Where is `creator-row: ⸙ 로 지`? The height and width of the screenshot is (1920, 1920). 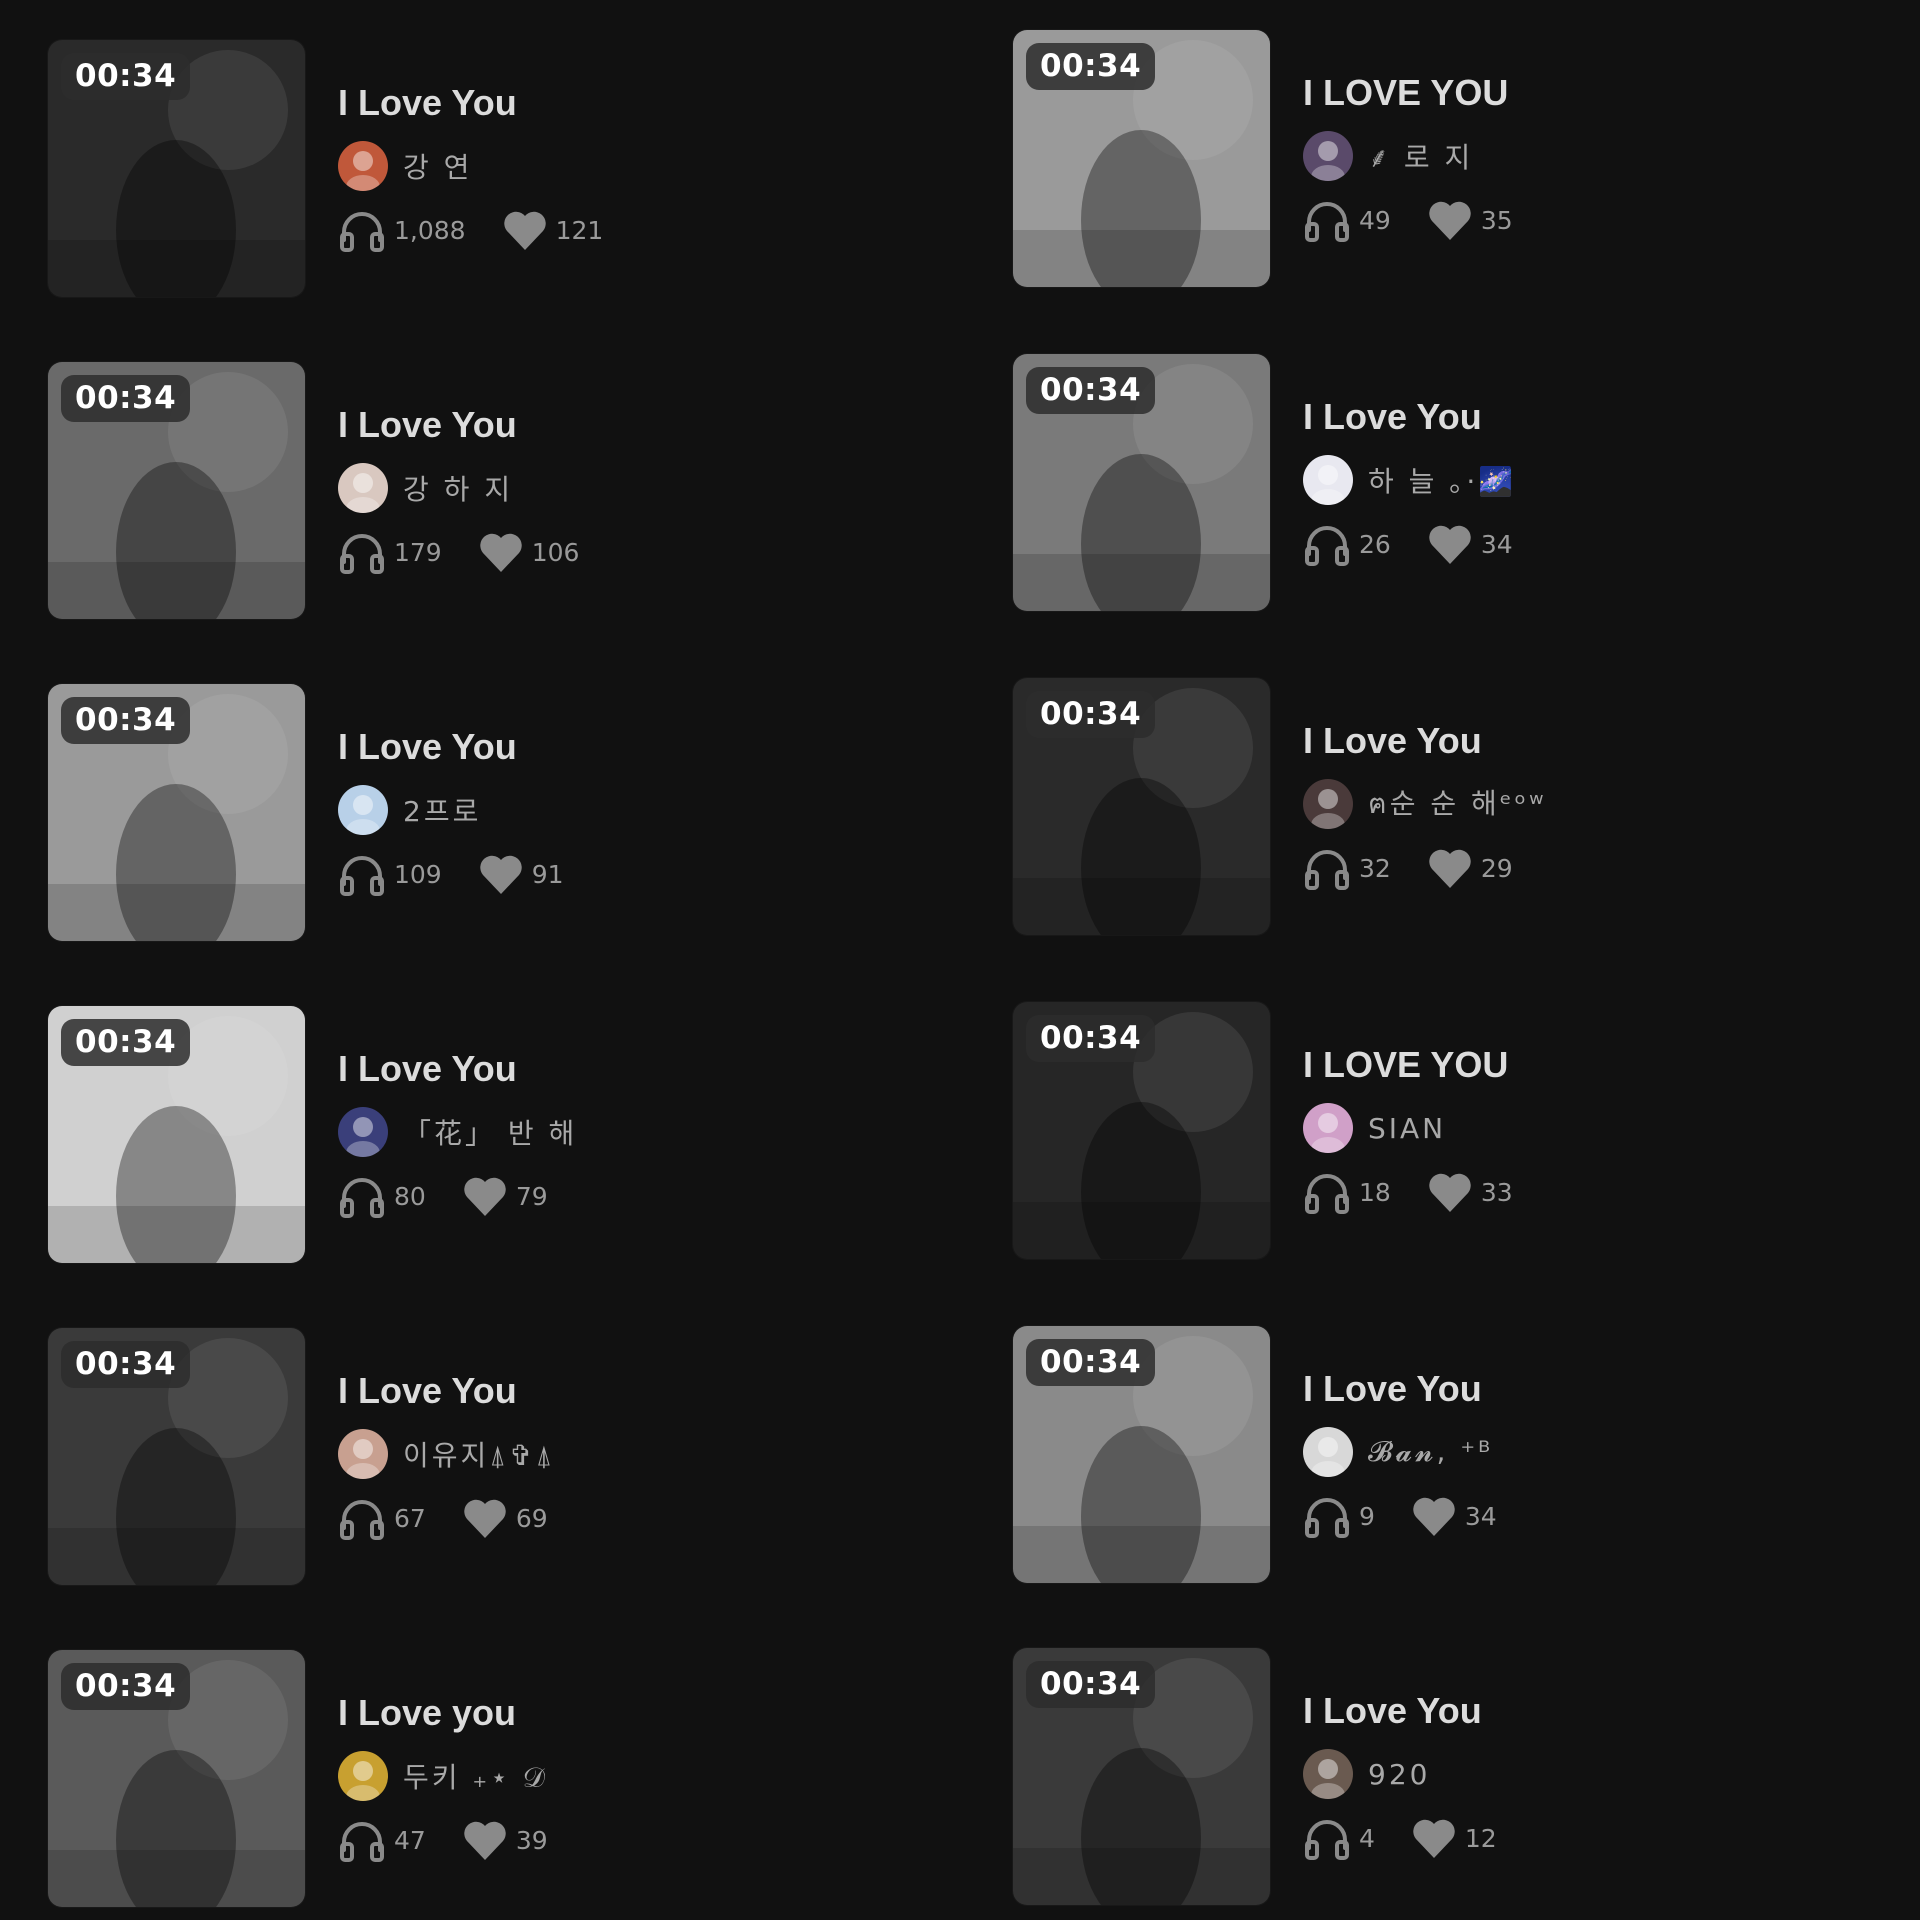
creator-row: ⸙ 로 지 is located at coordinates (1603, 156).